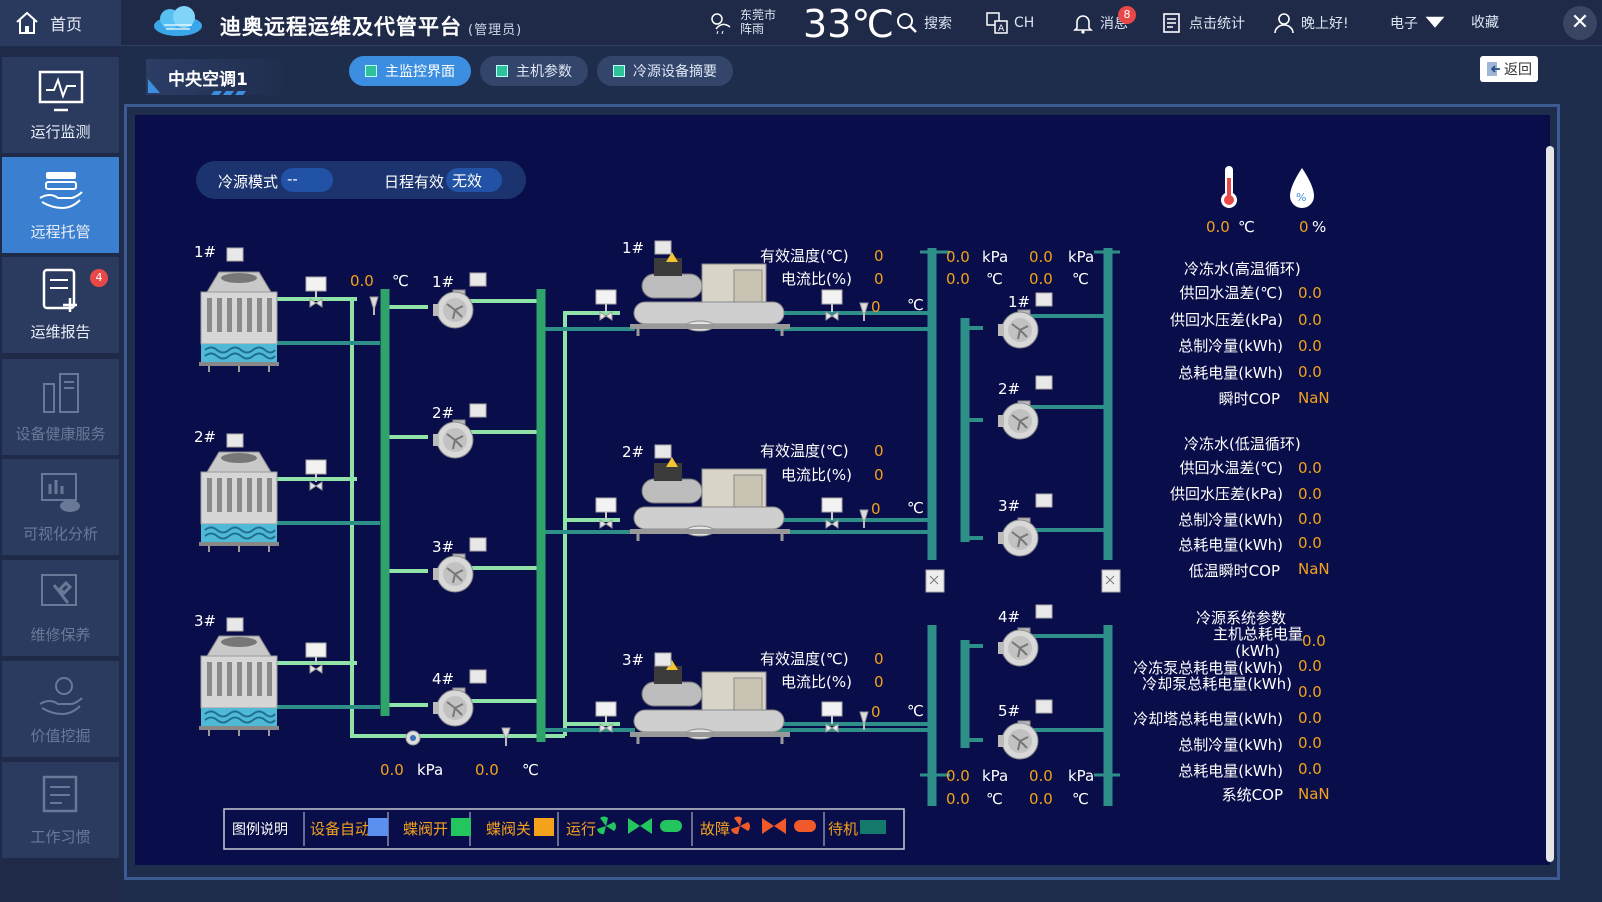 This screenshot has width=1602, height=902. What do you see at coordinates (1217, 684) in the screenshot?
I see `sys-row-label: 冷却泵总耗电量(kWh)` at bounding box center [1217, 684].